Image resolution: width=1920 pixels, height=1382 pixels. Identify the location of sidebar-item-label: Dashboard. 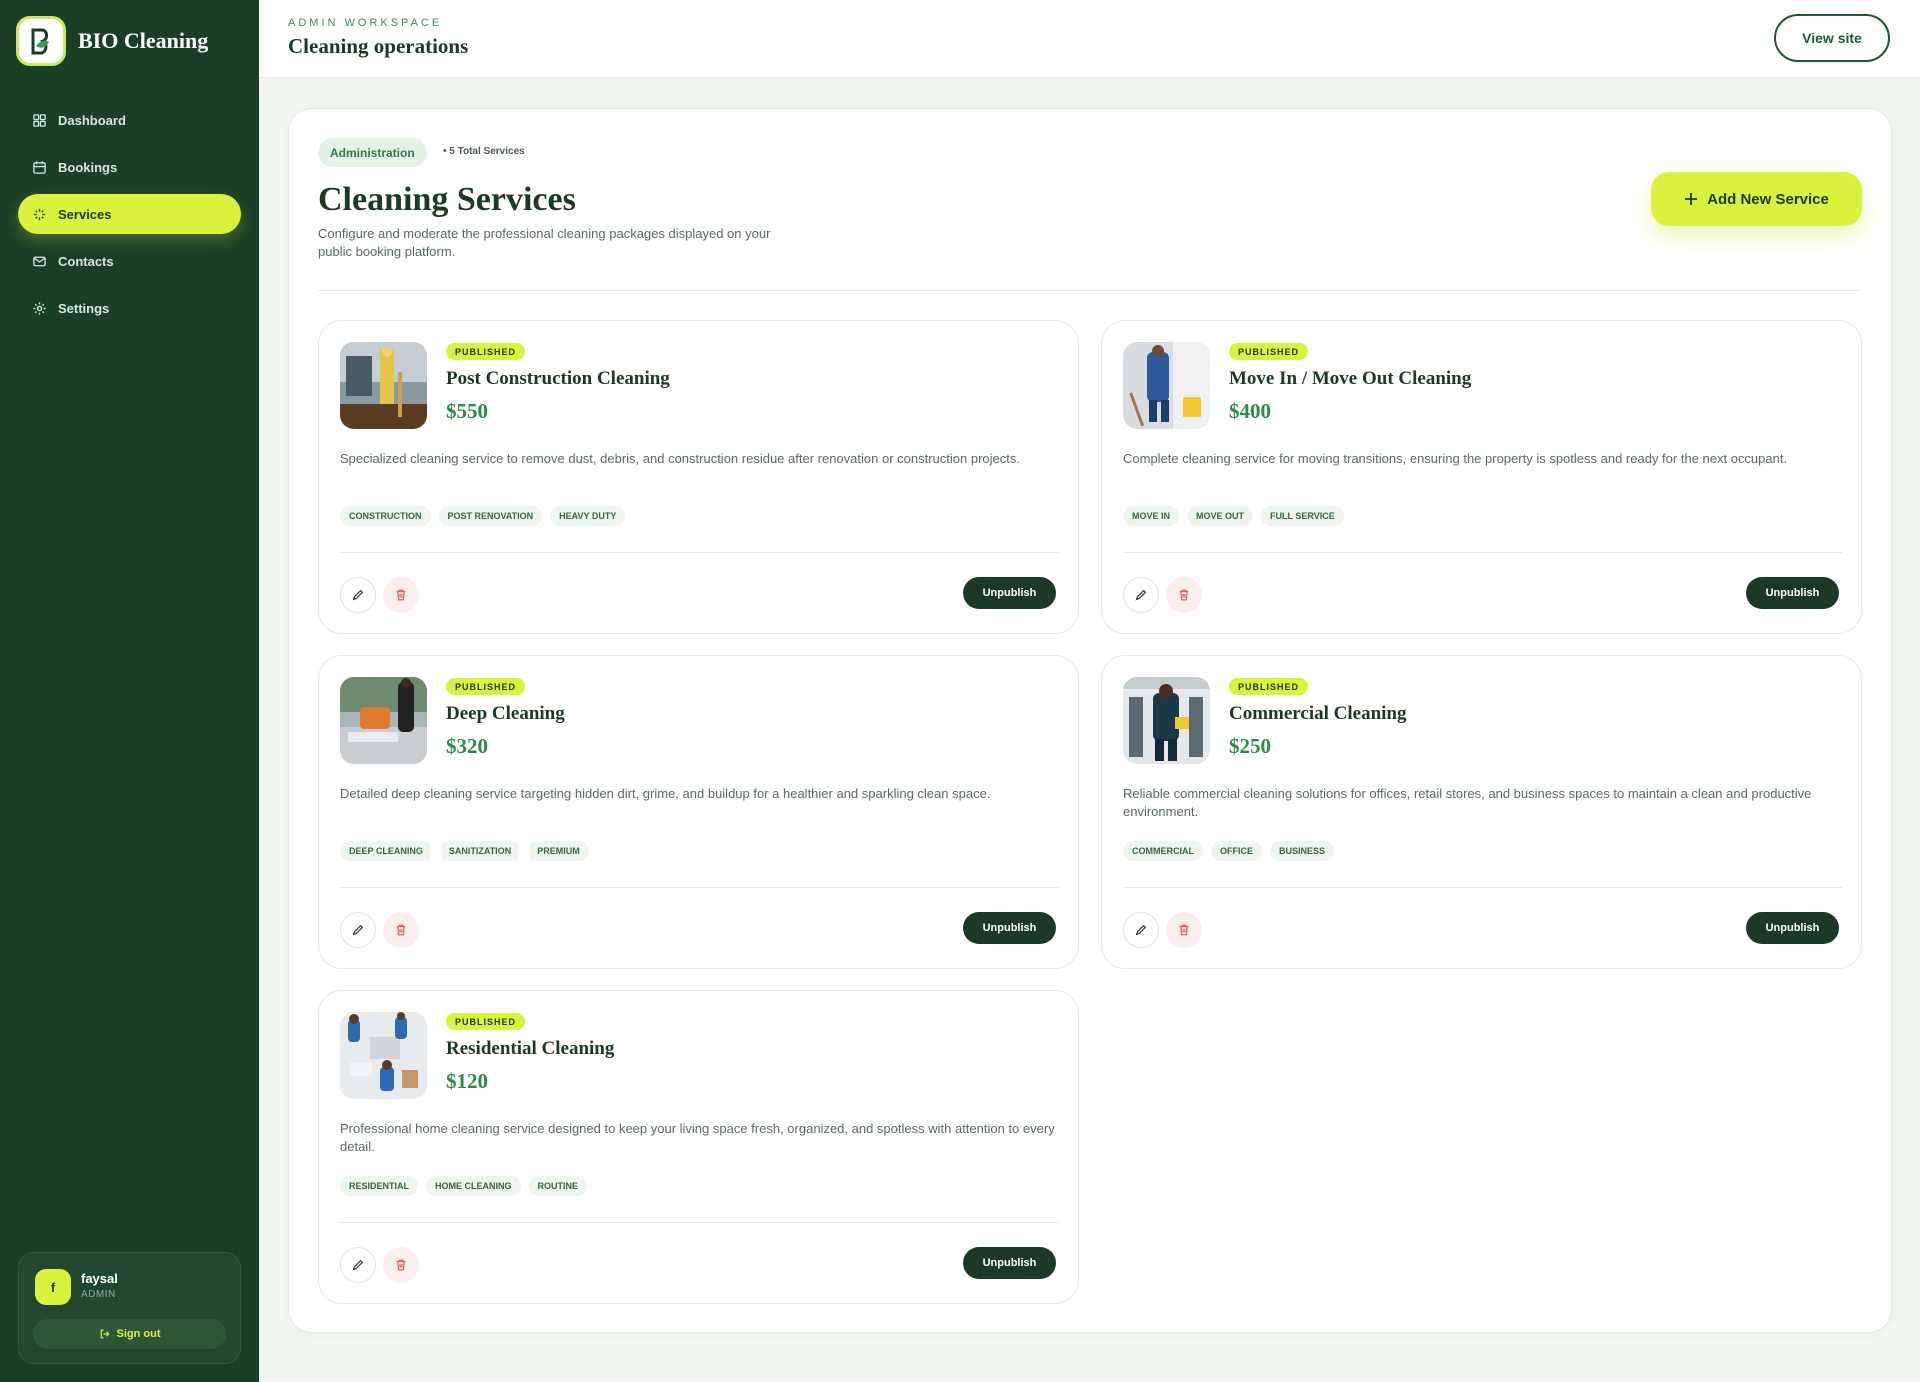
(92, 120).